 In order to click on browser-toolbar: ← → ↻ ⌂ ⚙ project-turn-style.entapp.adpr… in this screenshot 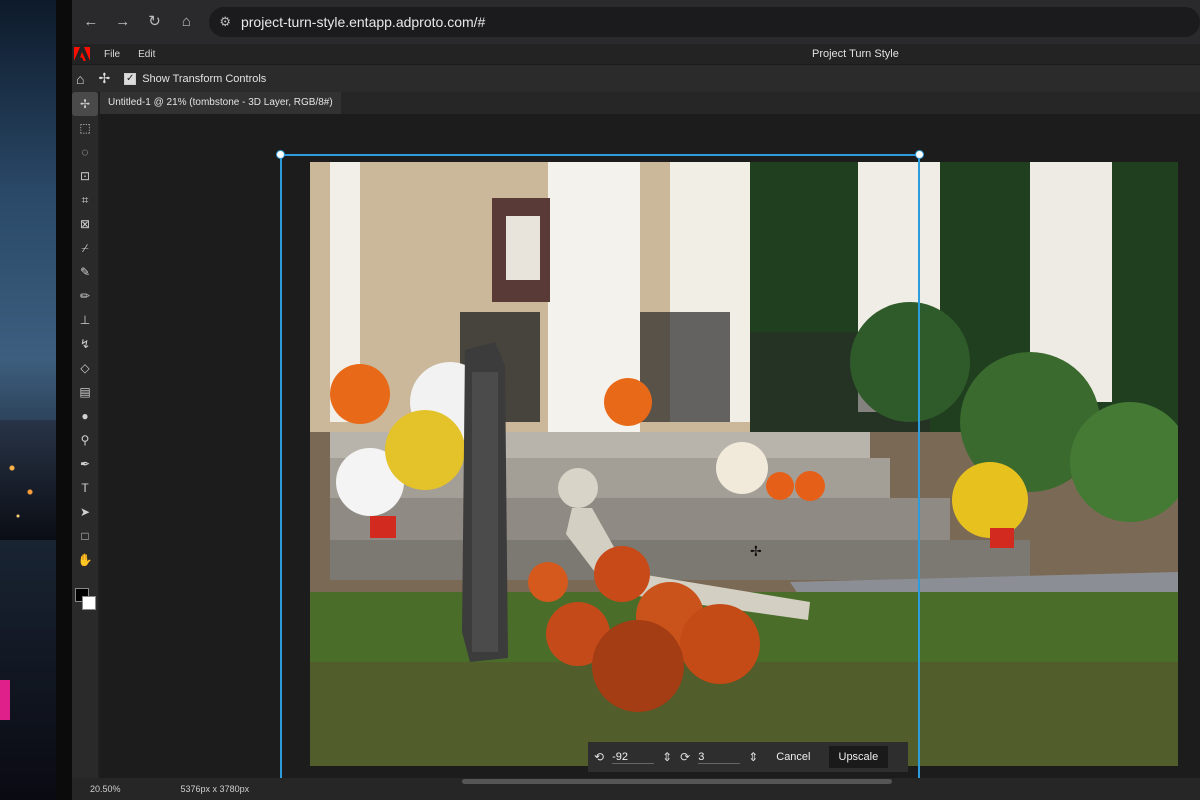, I will do `click(636, 22)`.